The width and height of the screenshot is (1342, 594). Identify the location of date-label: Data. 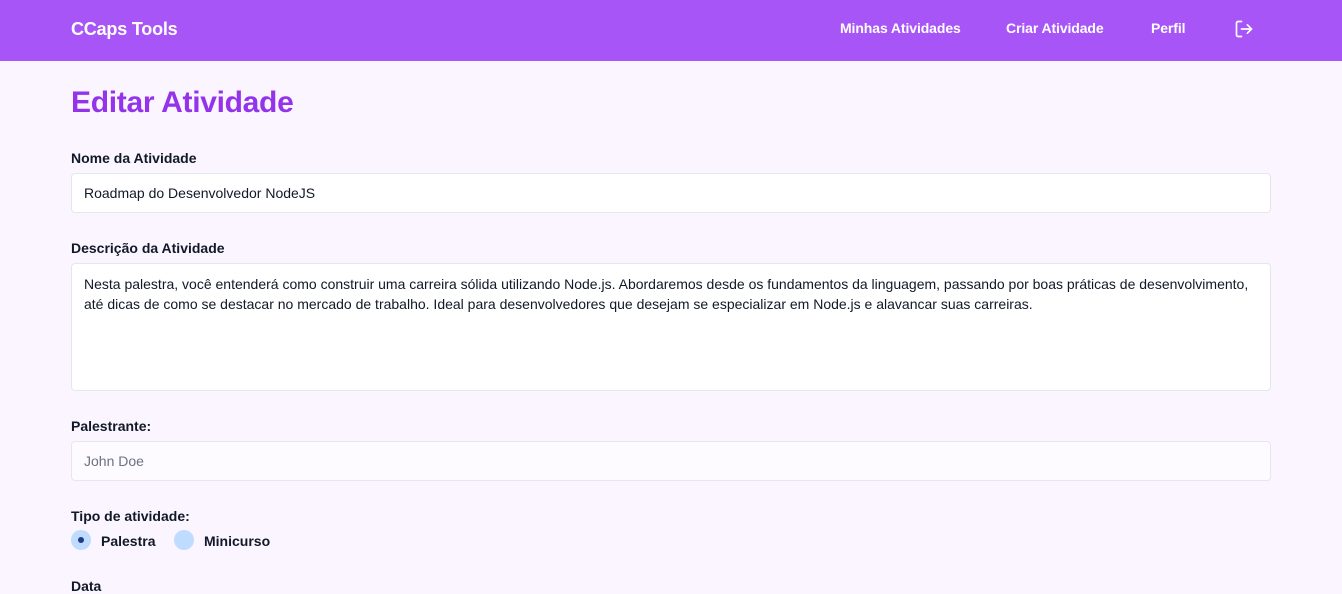
(86, 586).